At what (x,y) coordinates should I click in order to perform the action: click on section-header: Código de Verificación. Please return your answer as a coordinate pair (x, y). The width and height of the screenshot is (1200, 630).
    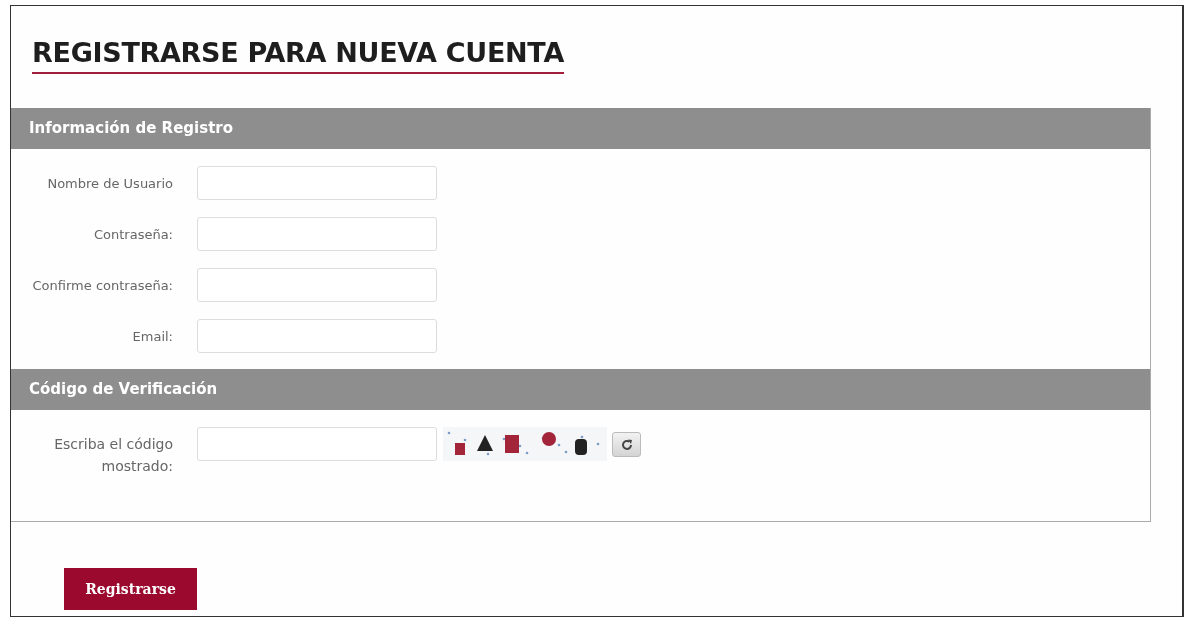
    Looking at the image, I should click on (580, 389).